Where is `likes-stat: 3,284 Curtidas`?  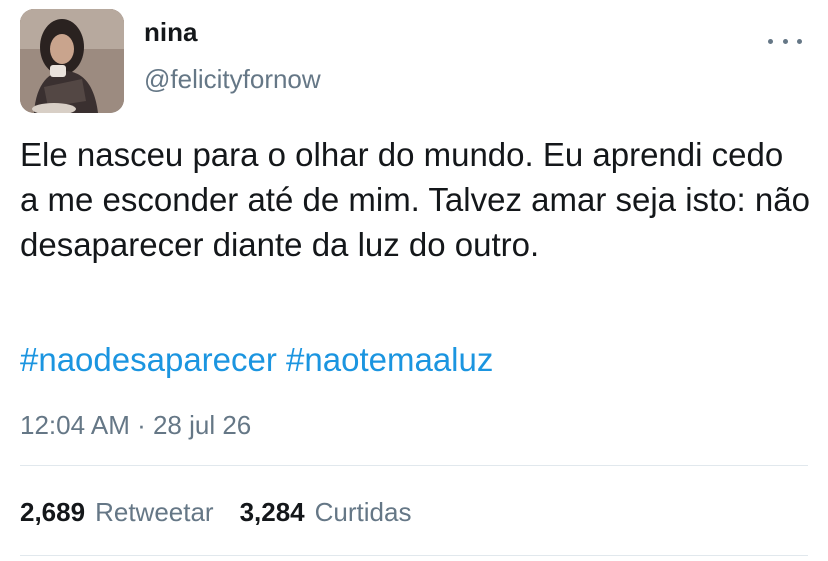 likes-stat: 3,284 Curtidas is located at coordinates (326, 512).